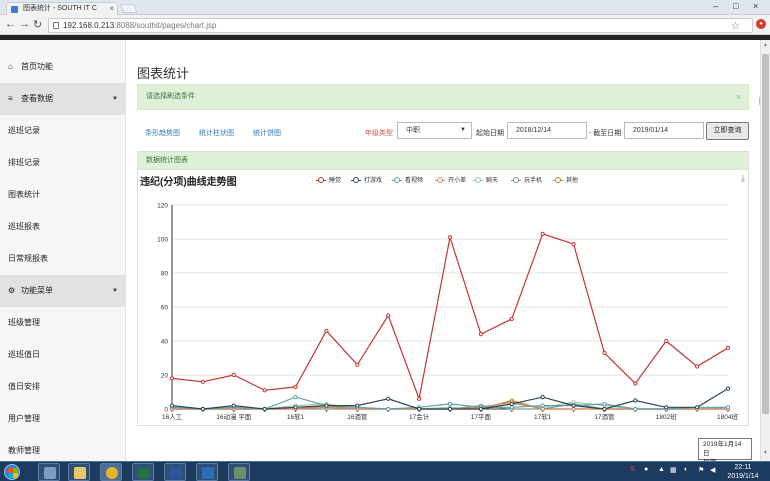  What do you see at coordinates (63, 131) in the screenshot?
I see `sidebar-item-patrol-records: 巡班记录` at bounding box center [63, 131].